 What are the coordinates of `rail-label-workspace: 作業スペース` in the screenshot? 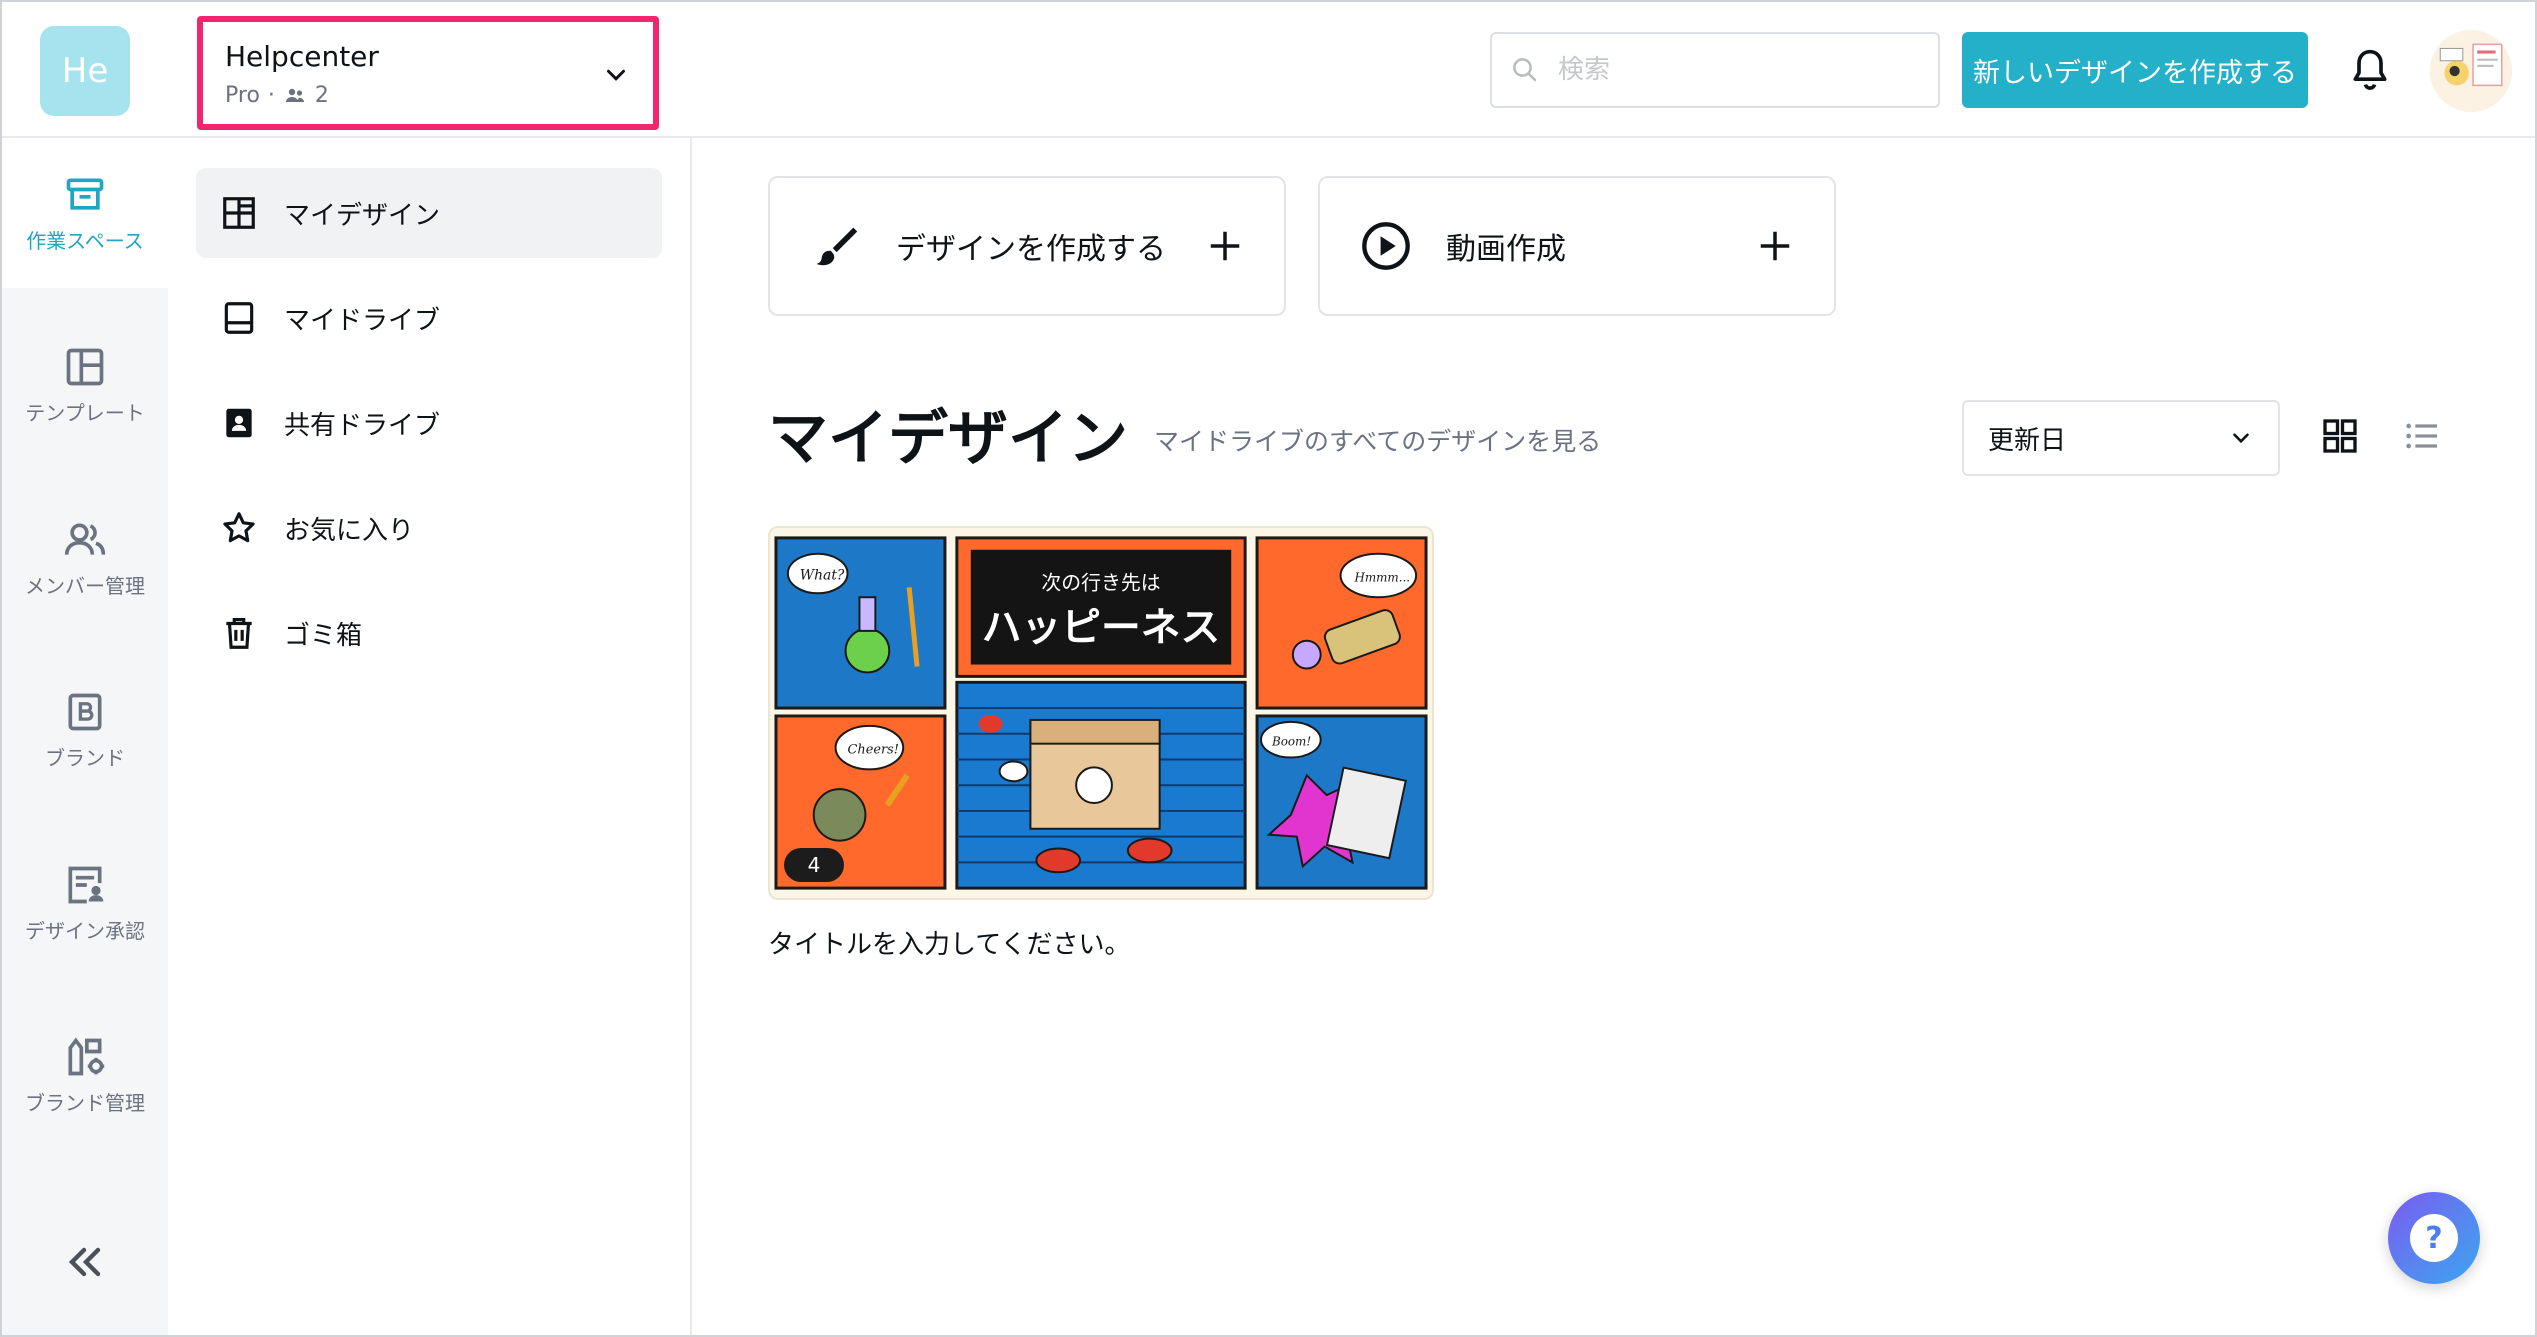 It's located at (85, 240).